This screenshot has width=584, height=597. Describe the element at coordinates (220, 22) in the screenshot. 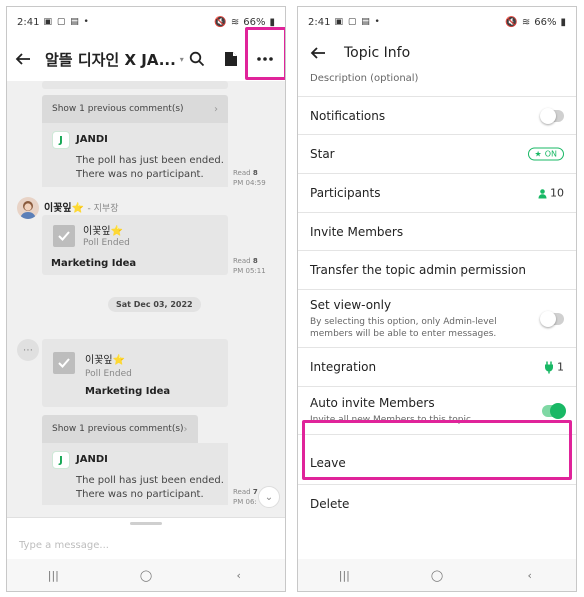

I see `mute-icon: 🔇` at that location.